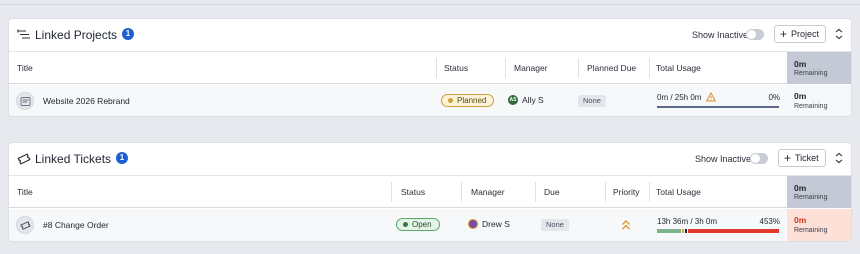 The width and height of the screenshot is (860, 254). What do you see at coordinates (679, 97) in the screenshot?
I see `usage-text: 0m / 25h 0m` at bounding box center [679, 97].